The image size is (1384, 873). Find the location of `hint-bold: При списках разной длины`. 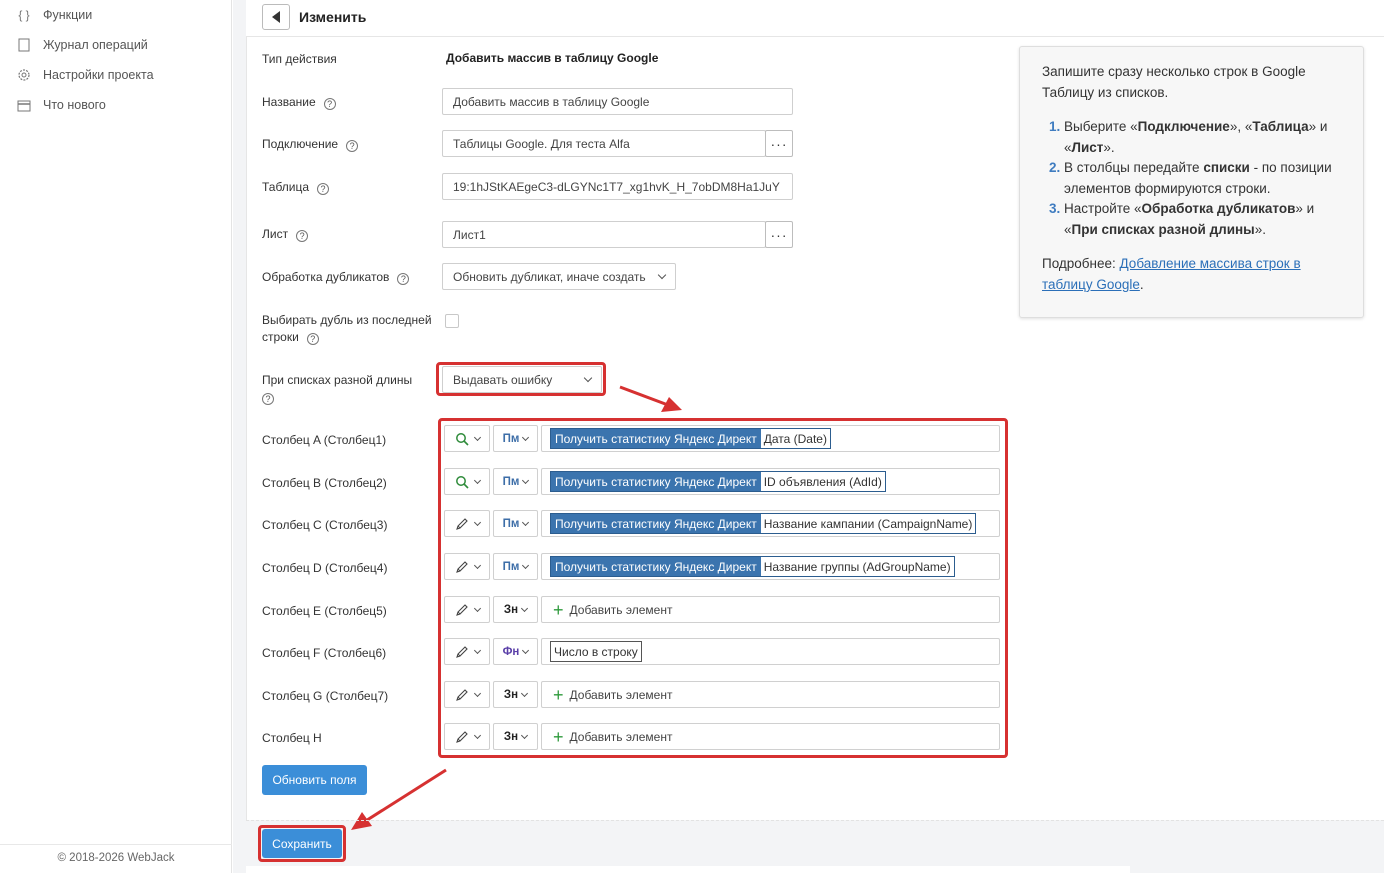

hint-bold: При списках разной длины is located at coordinates (1163, 229).